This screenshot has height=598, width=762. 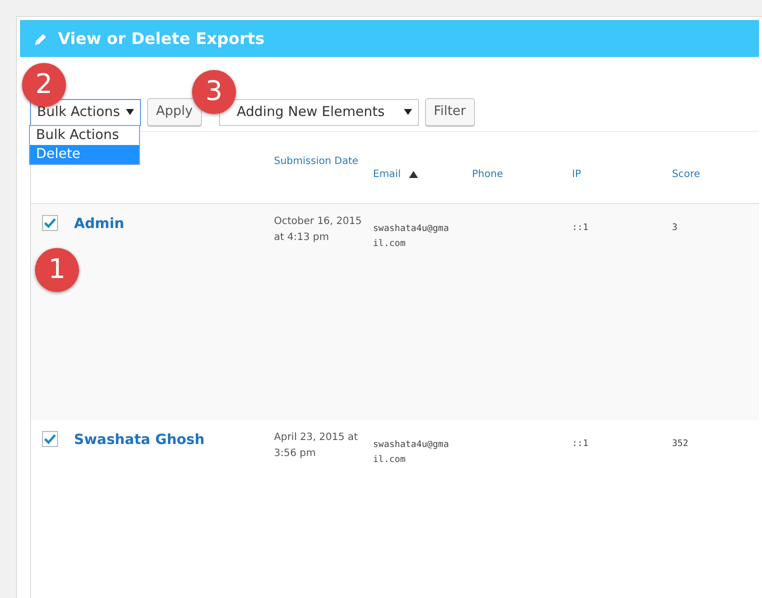 I want to click on column-header: Email, so click(x=387, y=174).